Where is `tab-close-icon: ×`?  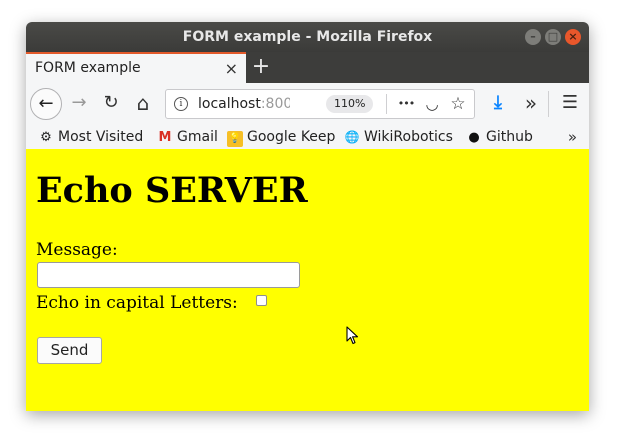
tab-close-icon: × is located at coordinates (231, 68).